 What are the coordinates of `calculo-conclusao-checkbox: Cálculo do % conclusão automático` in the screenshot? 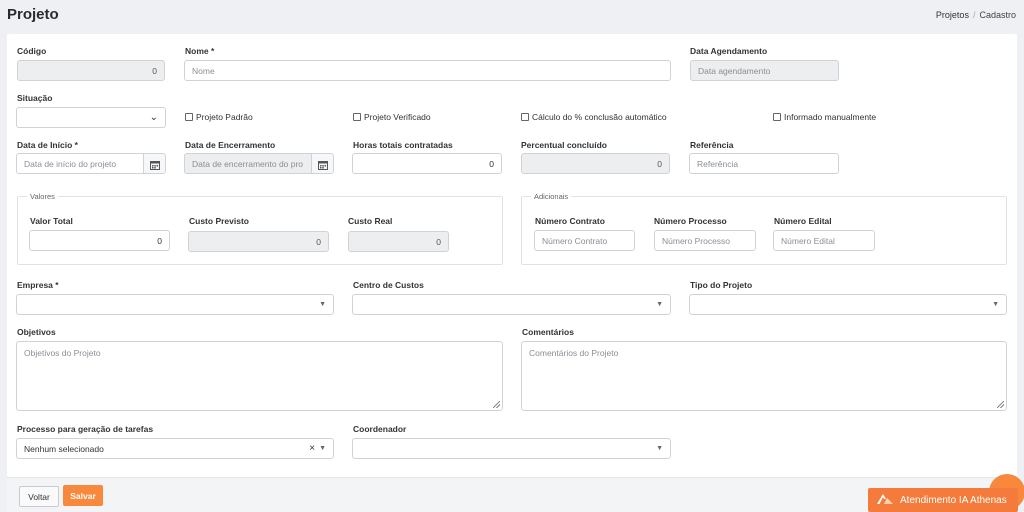 It's located at (594, 117).